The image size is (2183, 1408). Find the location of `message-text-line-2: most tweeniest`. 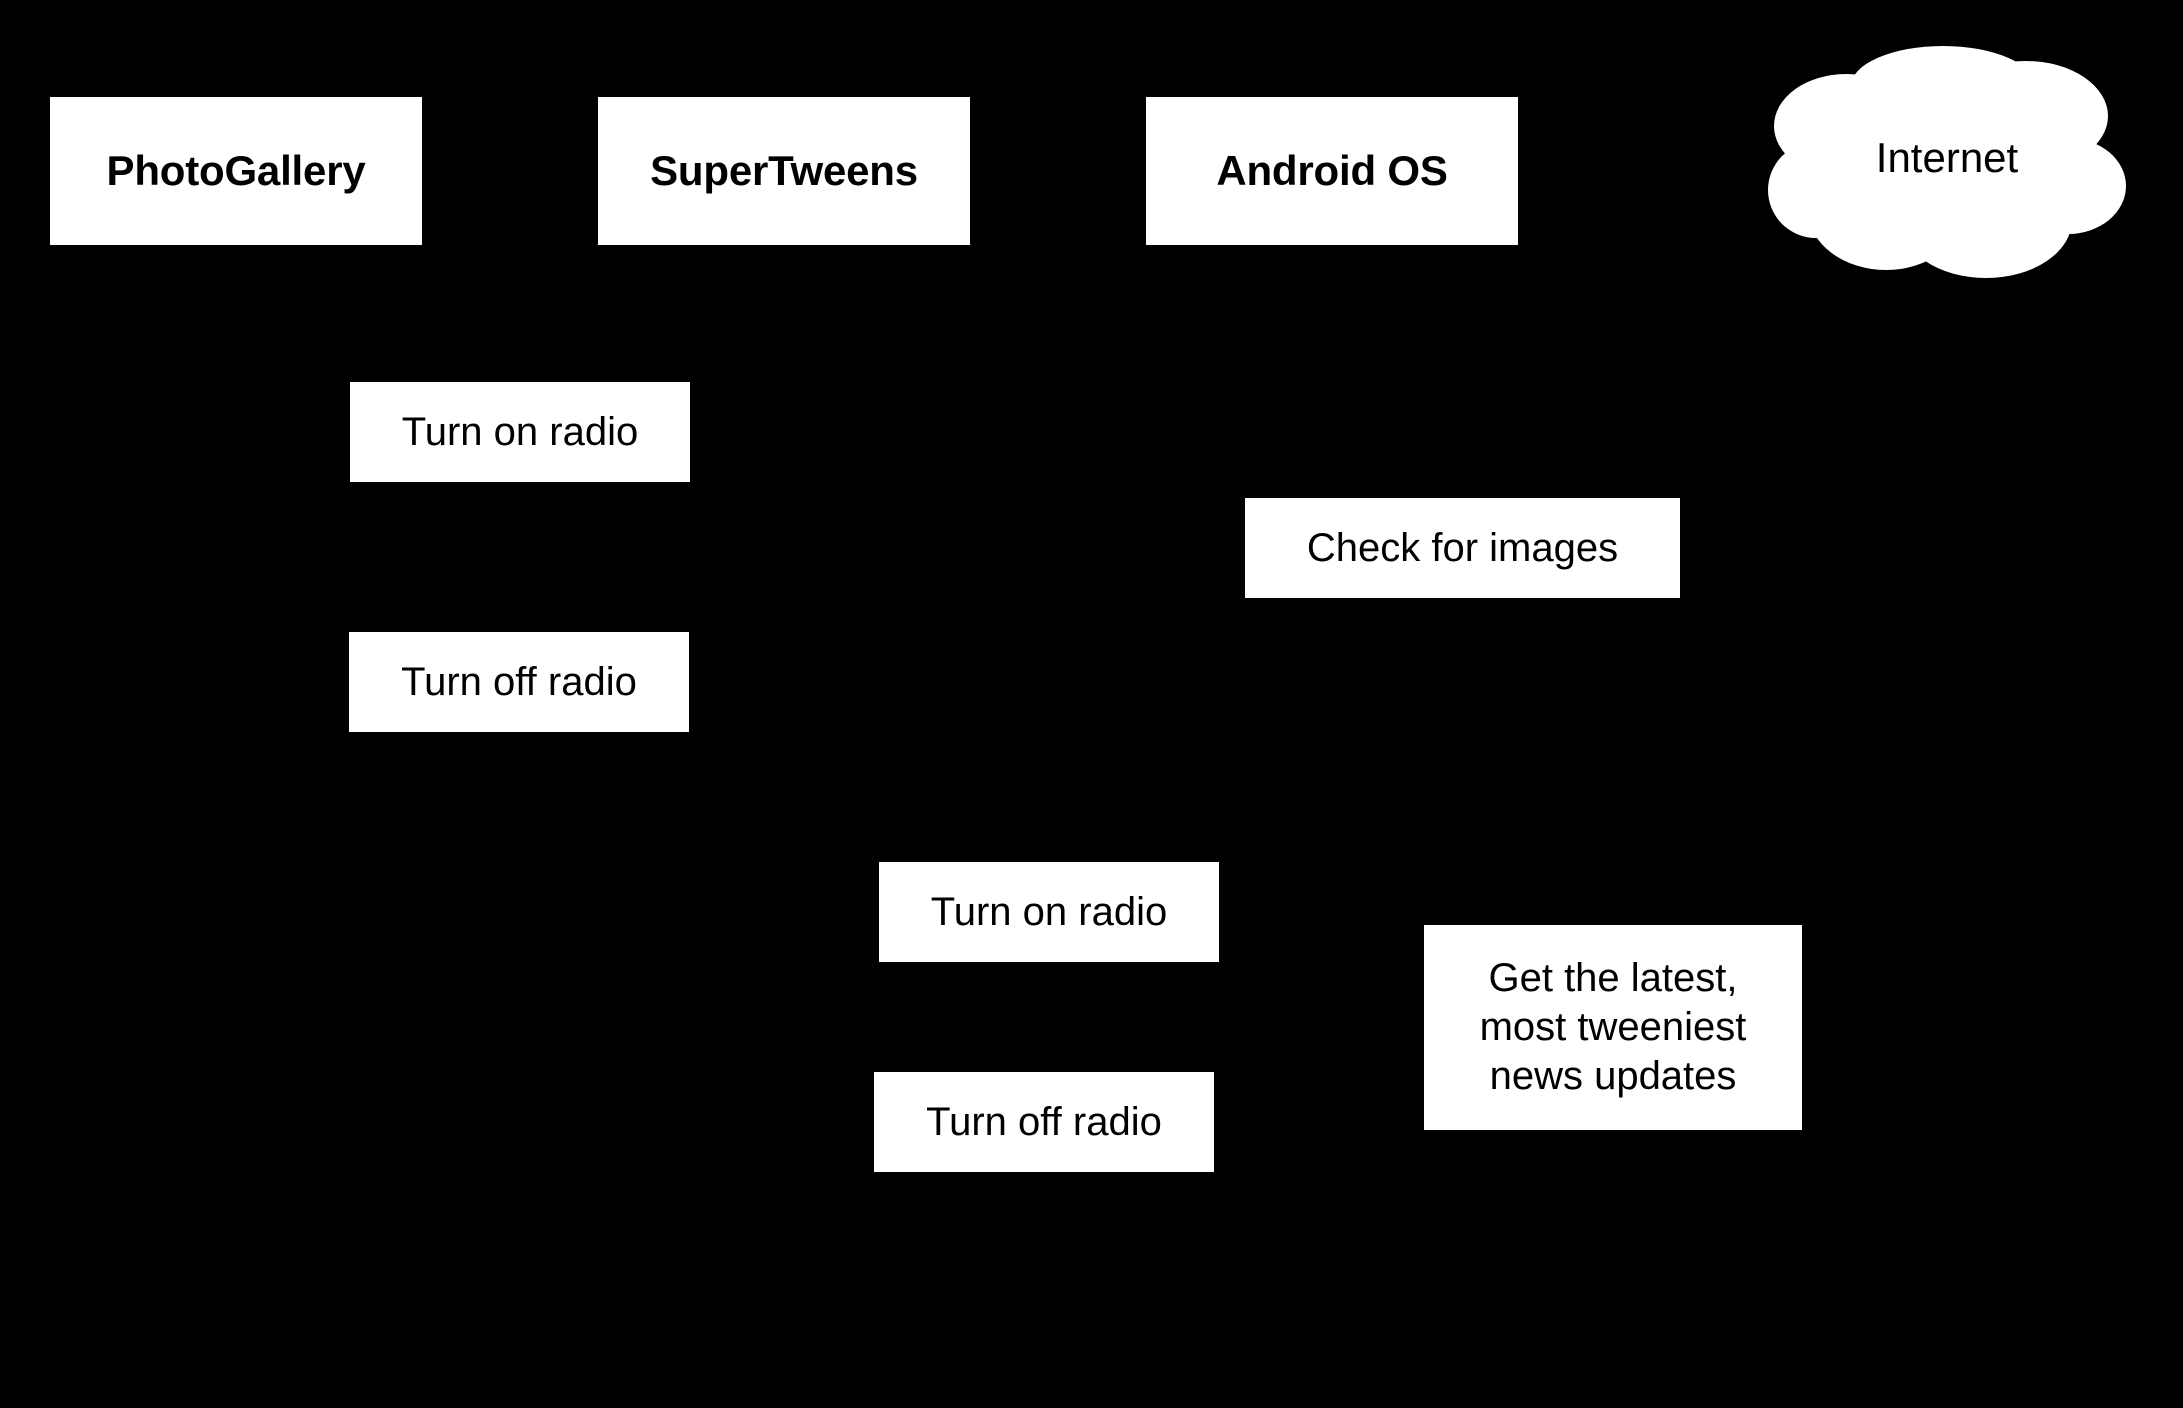

message-text-line-2: most tweeniest is located at coordinates (1613, 1027).